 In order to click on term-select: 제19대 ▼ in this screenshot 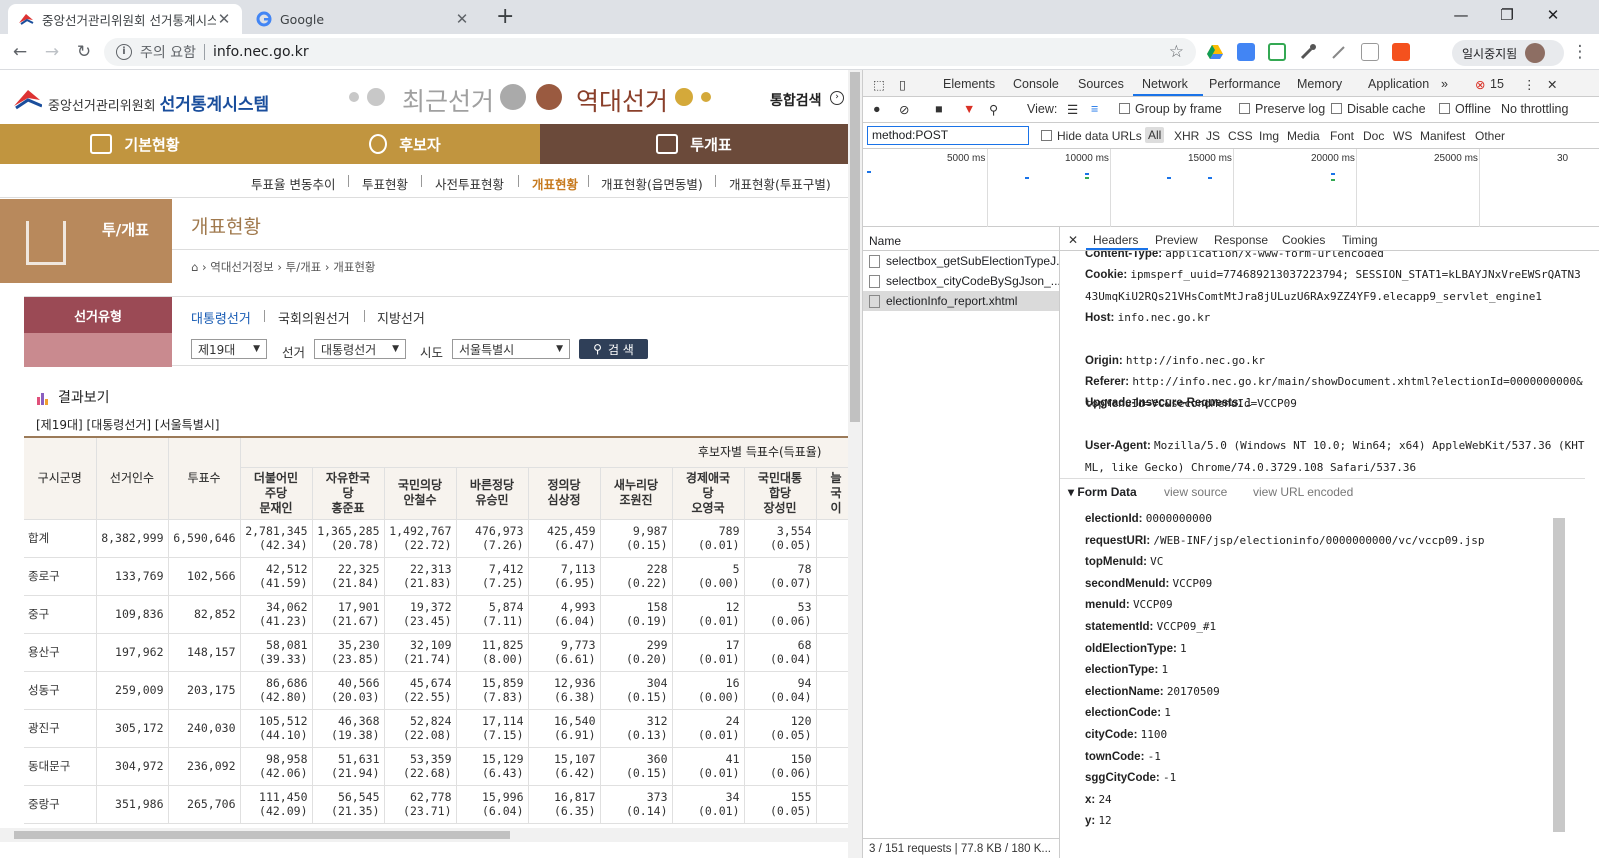, I will do `click(229, 349)`.